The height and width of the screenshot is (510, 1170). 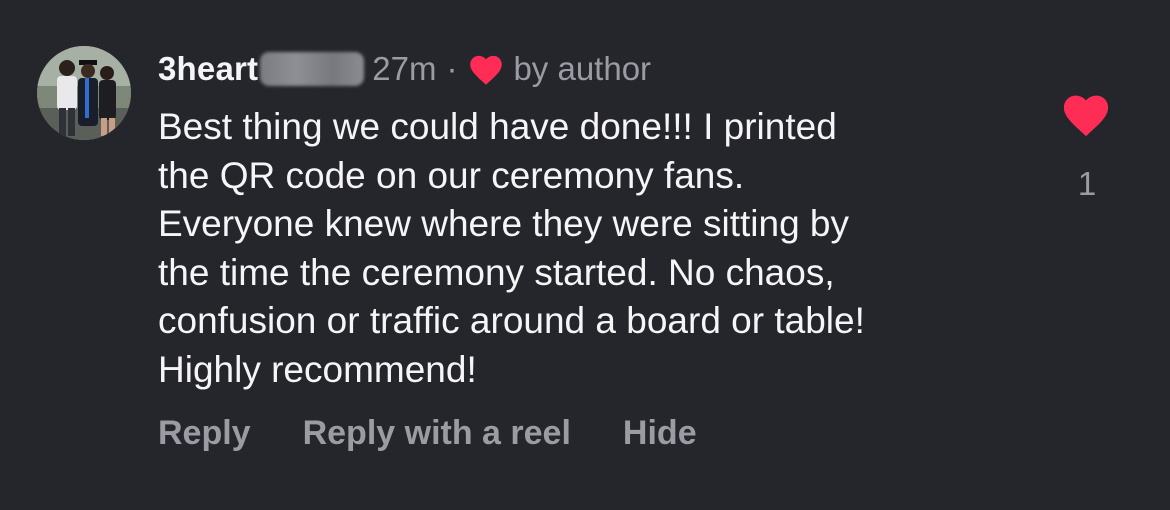 I want to click on comment-line: the QR code on our ceremony fans., so click(x=451, y=175).